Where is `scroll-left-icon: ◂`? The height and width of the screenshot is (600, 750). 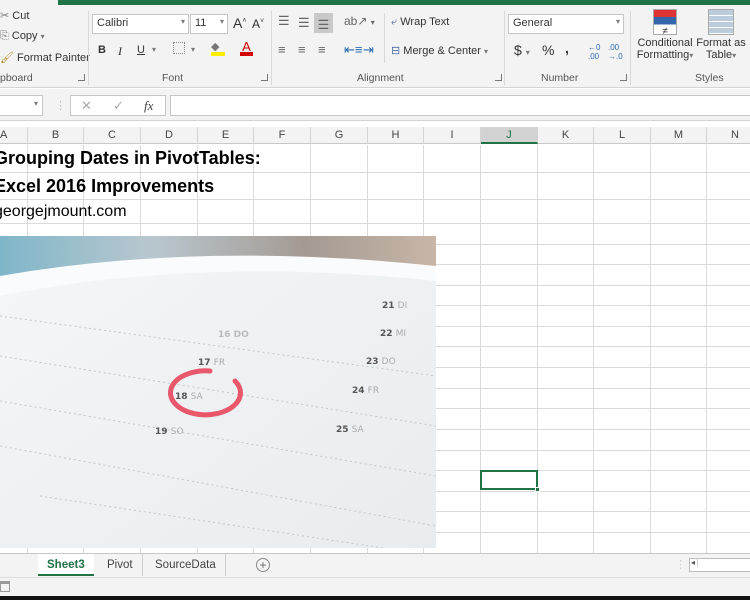 scroll-left-icon: ◂ is located at coordinates (695, 562).